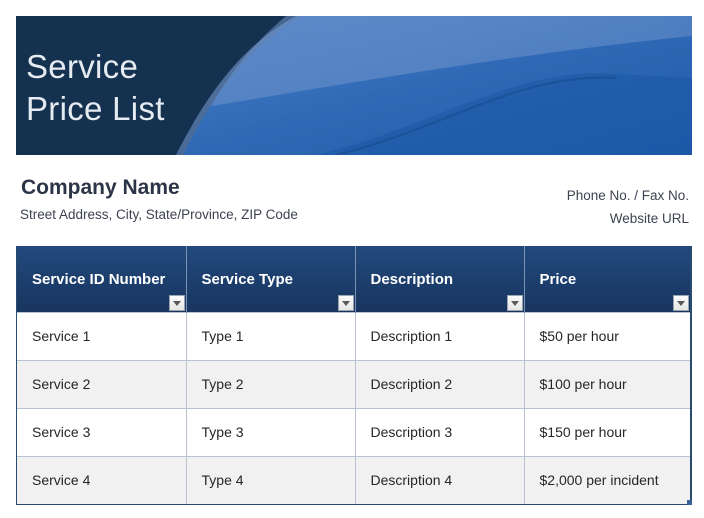 This screenshot has width=704, height=518. What do you see at coordinates (95, 108) in the screenshot?
I see `title-line-2: Price List` at bounding box center [95, 108].